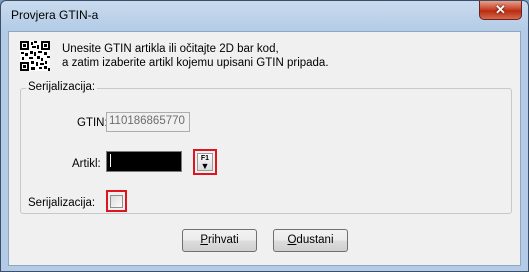  What do you see at coordinates (110, 160) in the screenshot?
I see `text-caret` at bounding box center [110, 160].